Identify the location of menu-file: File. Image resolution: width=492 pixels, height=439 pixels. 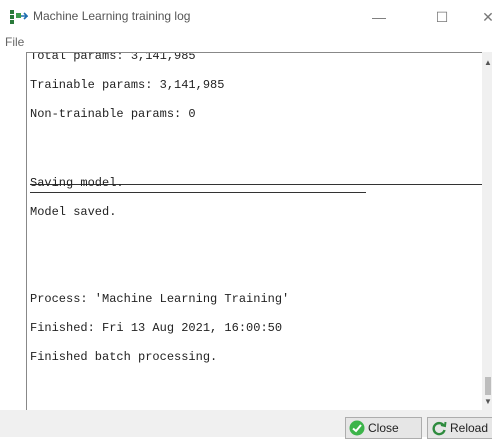
(14, 42).